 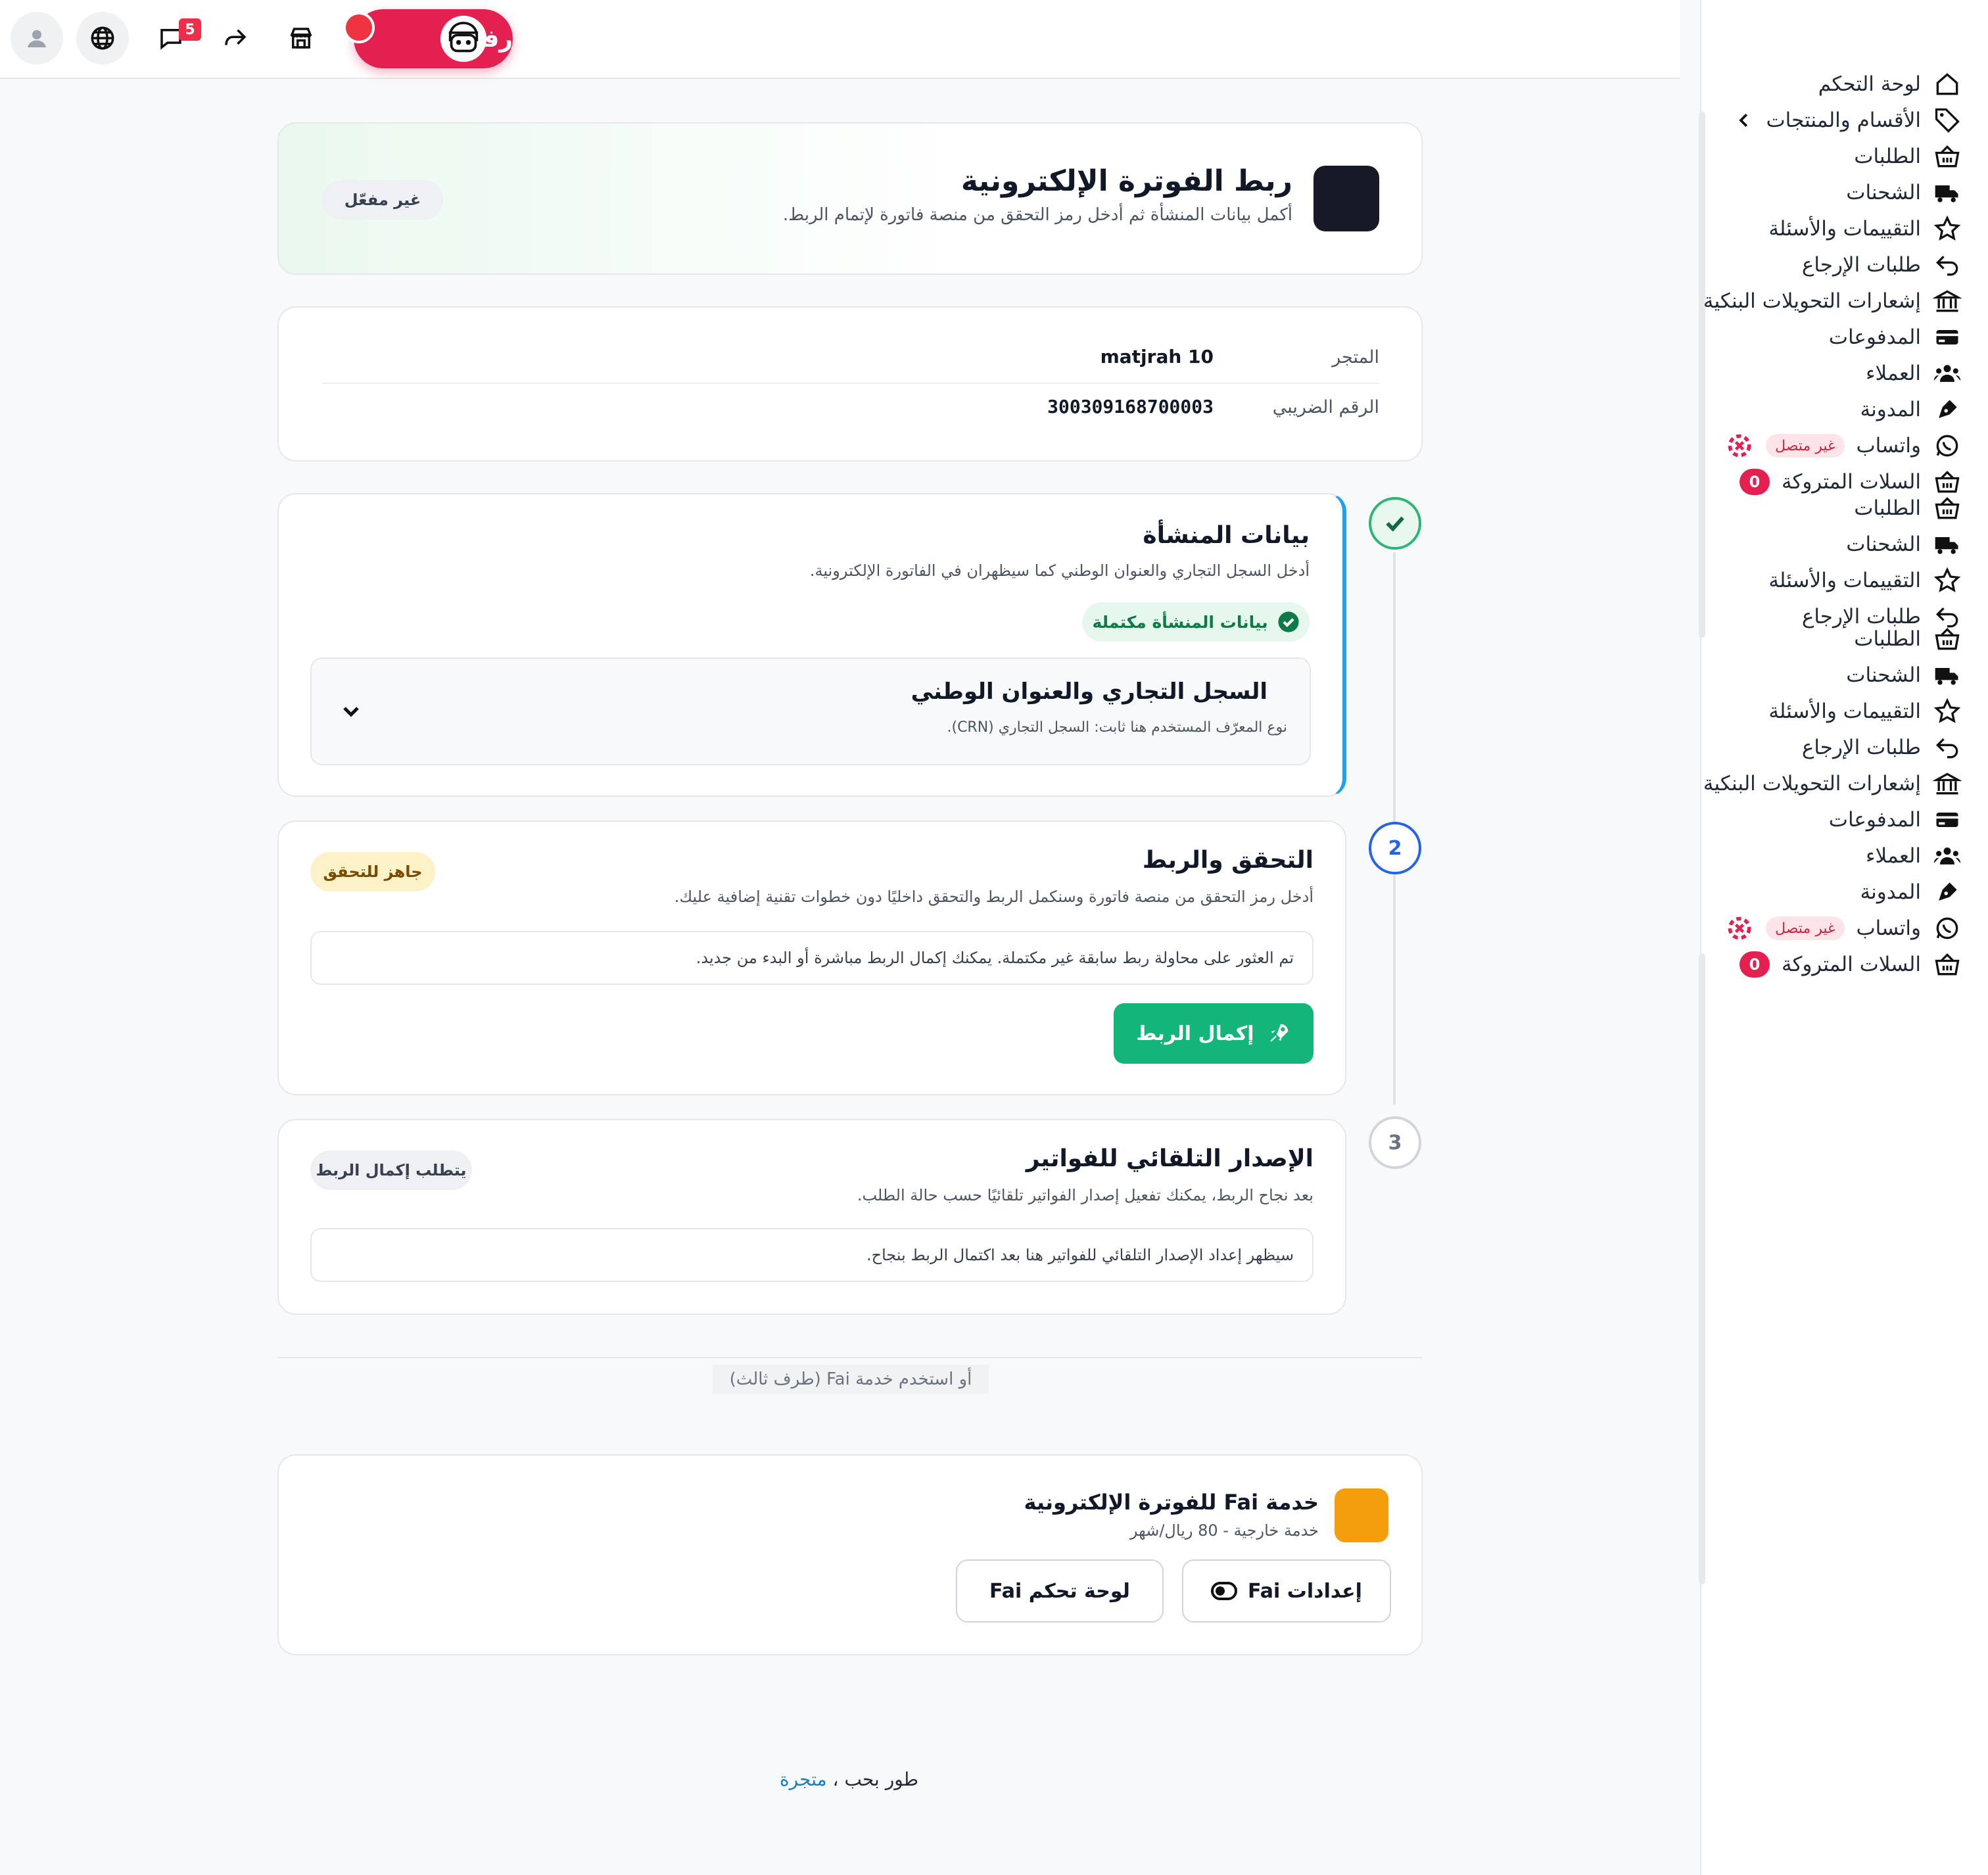 I want to click on chevron-down-icon, so click(x=351, y=711).